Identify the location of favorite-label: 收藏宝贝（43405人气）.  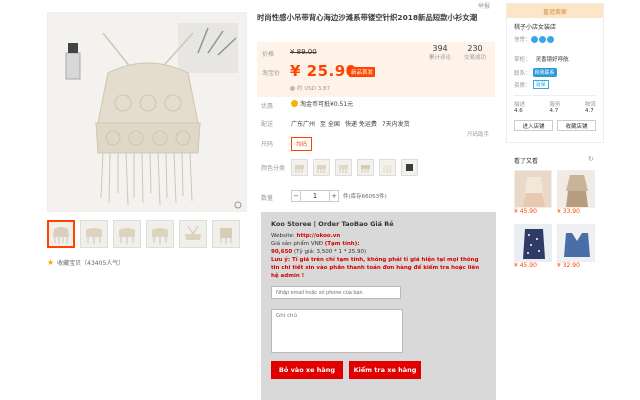
(91, 263).